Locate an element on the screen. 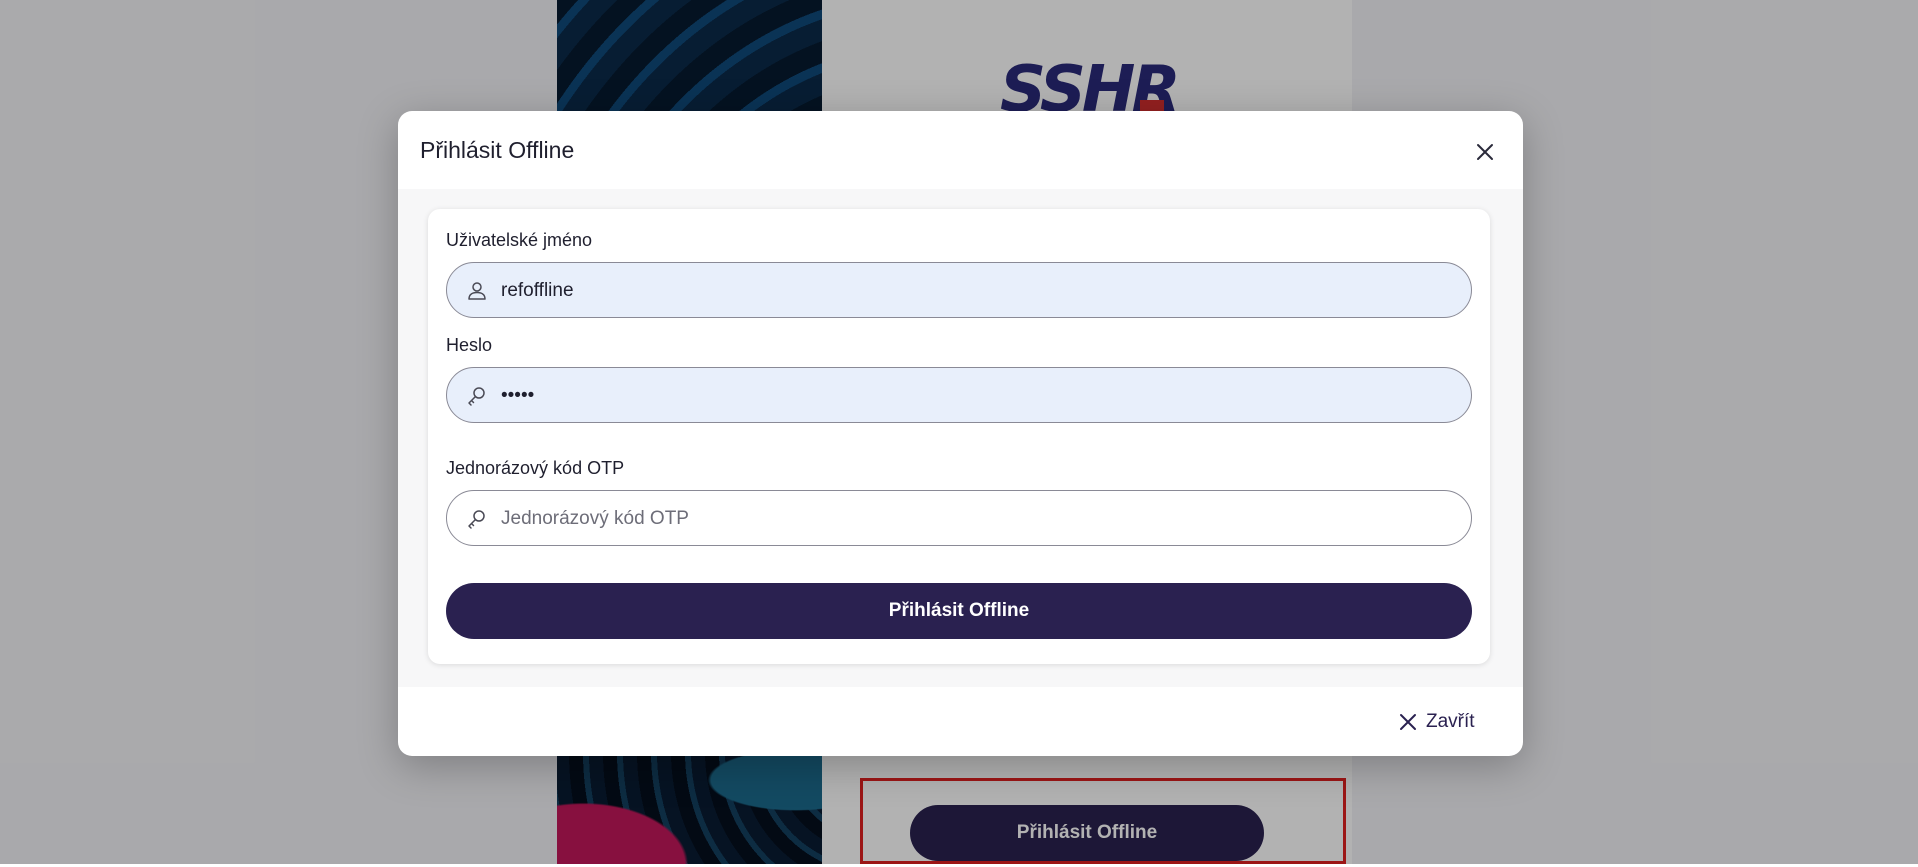 This screenshot has width=1918, height=867. otp-field is located at coordinates (959, 518).